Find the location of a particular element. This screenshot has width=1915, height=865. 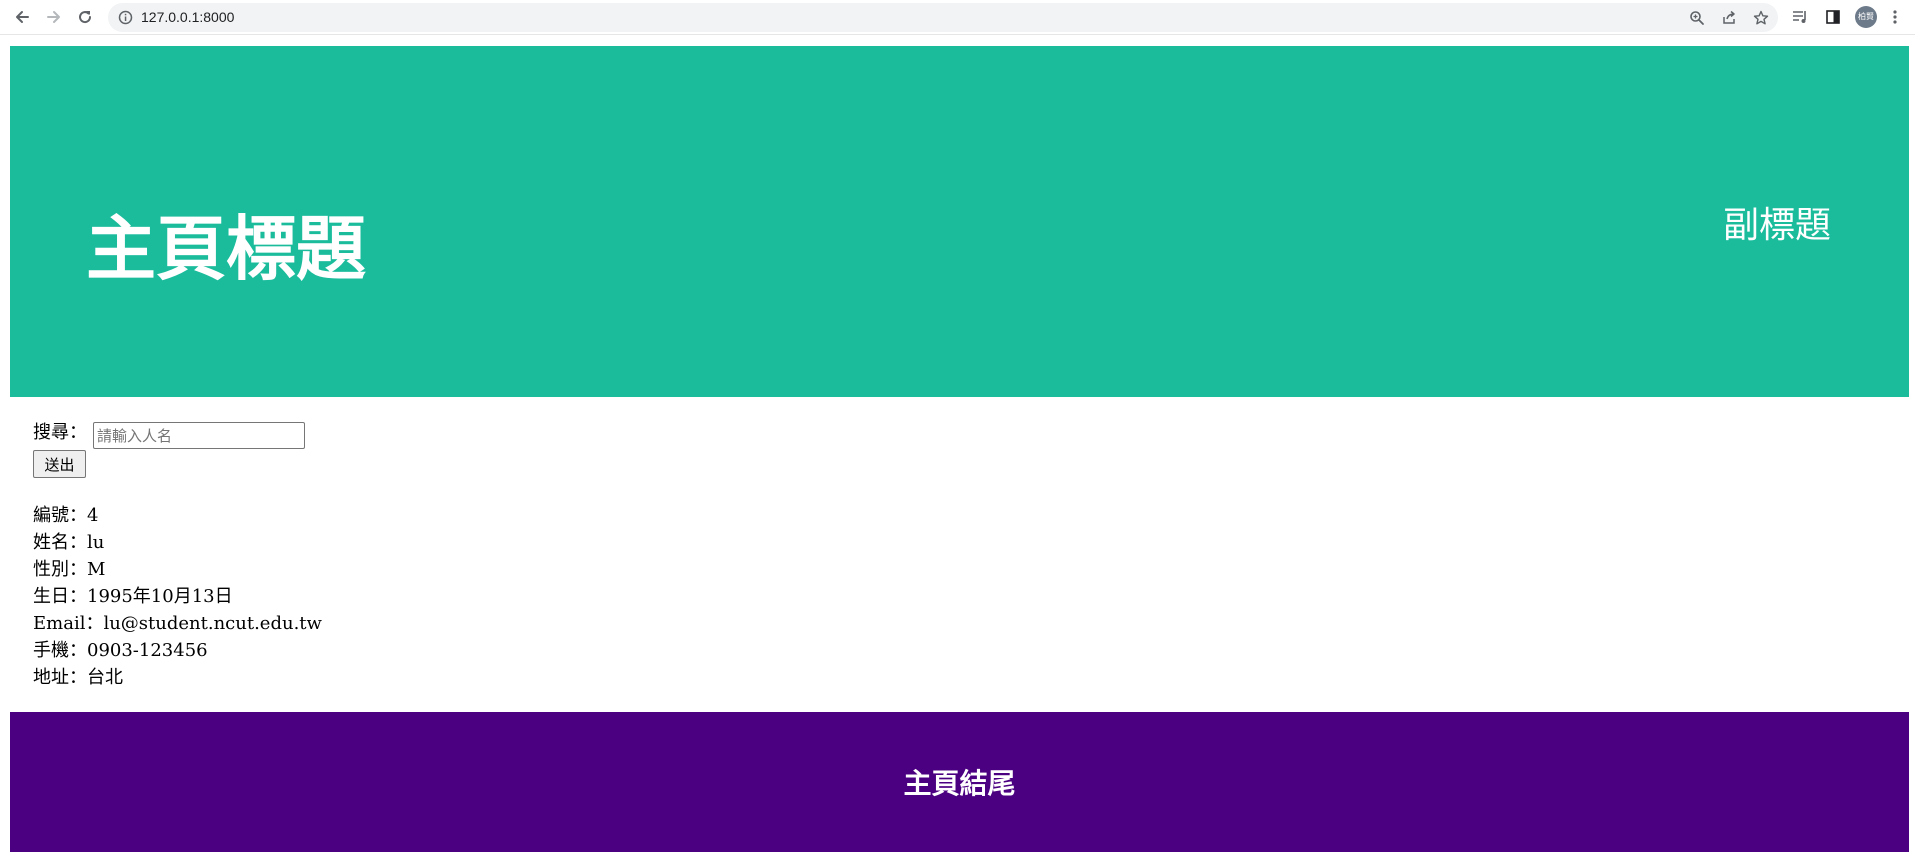

detail-value: 4 is located at coordinates (93, 515).